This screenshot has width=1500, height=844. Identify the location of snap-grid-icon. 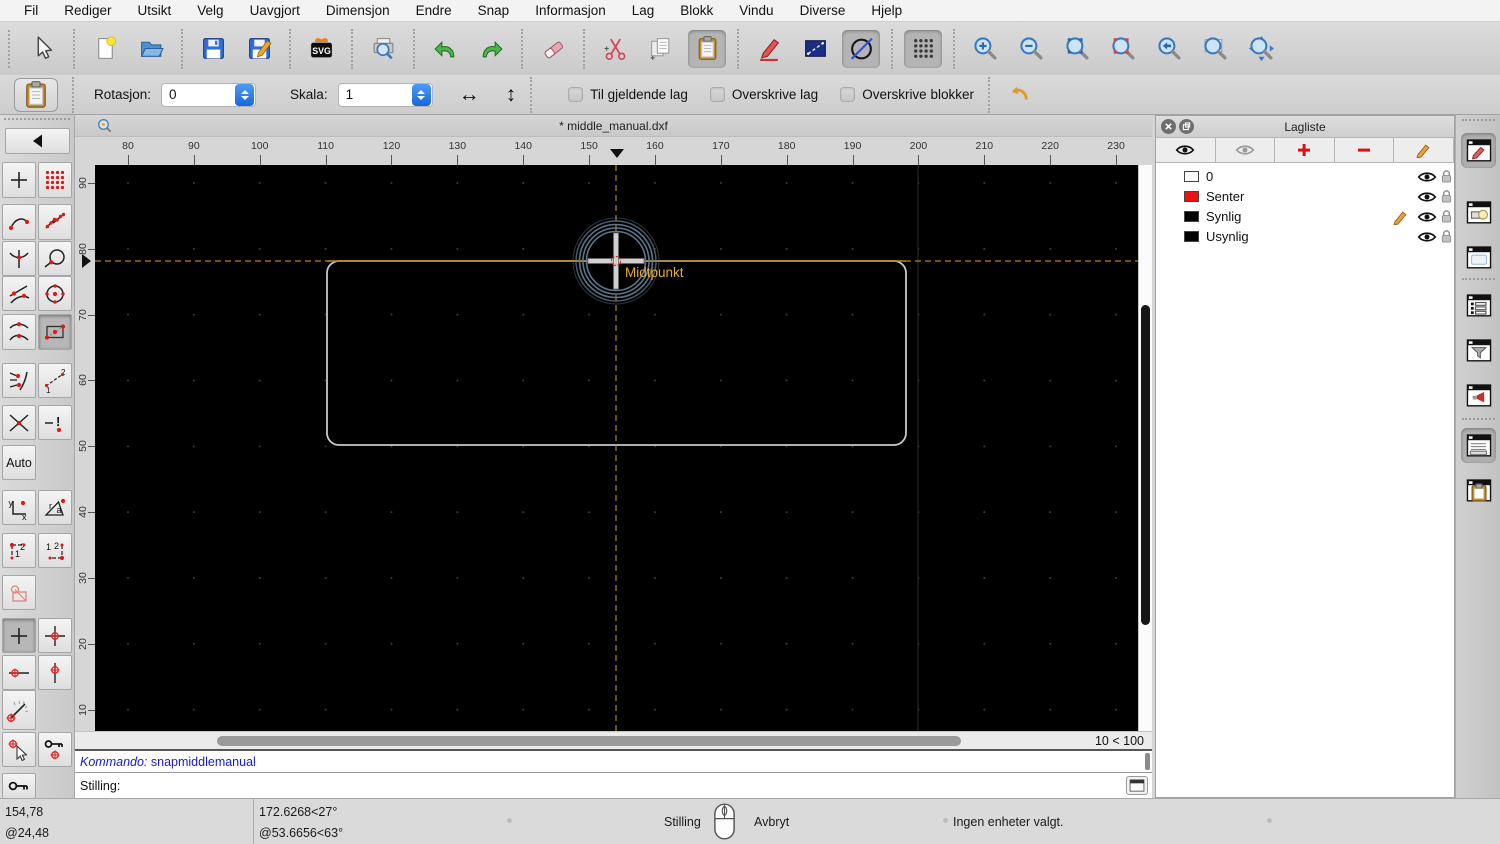
(55, 180).